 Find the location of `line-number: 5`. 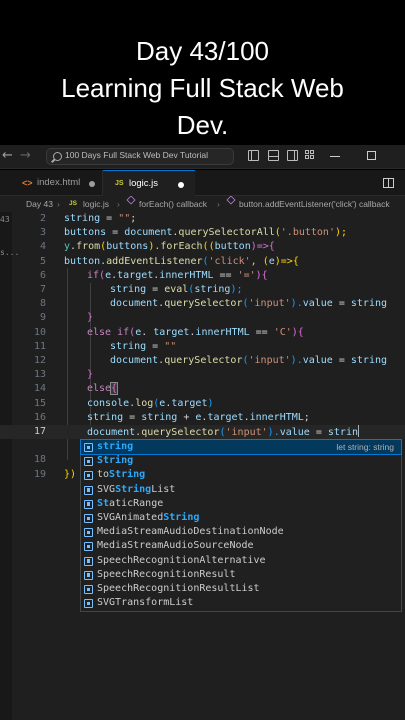

line-number: 5 is located at coordinates (42, 261).